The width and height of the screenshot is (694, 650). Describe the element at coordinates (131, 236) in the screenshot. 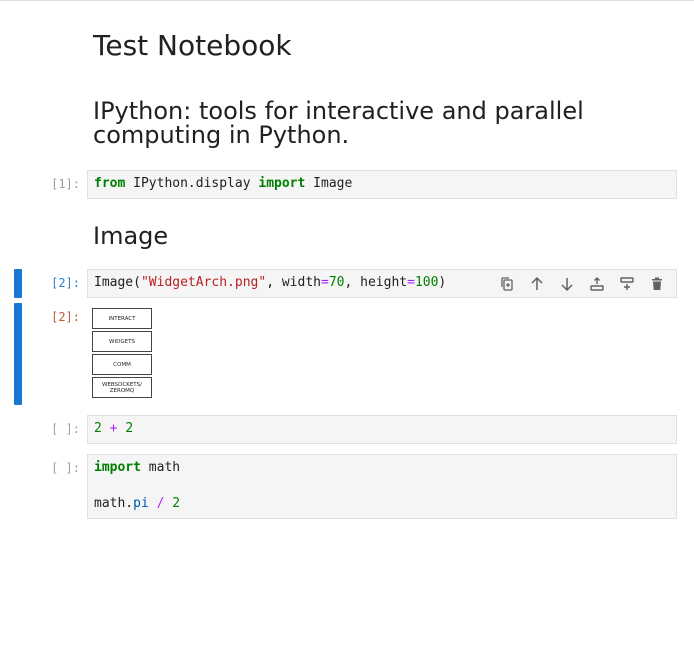

I see `section-heading: Image` at that location.